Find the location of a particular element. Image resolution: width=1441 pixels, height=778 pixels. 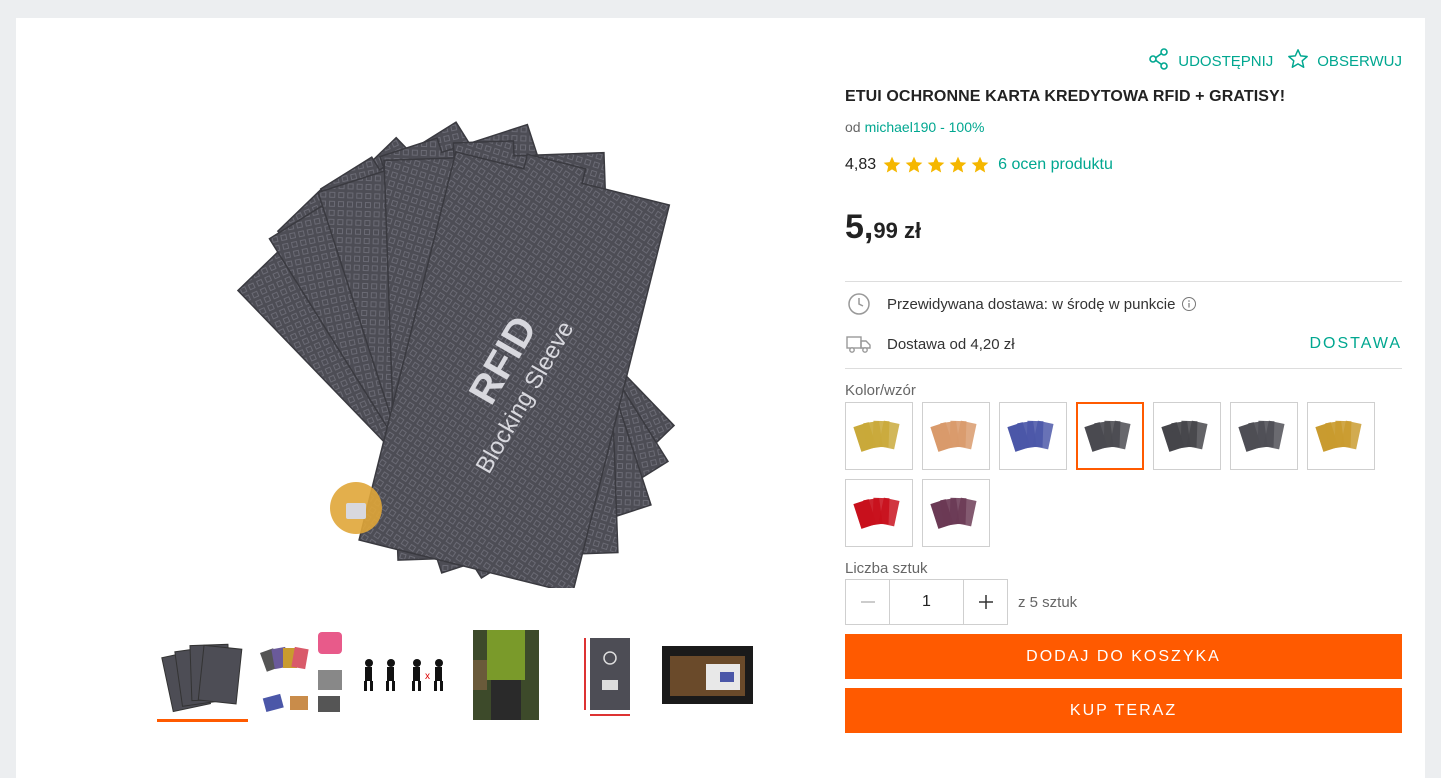

truck-icon is located at coordinates (859, 344).